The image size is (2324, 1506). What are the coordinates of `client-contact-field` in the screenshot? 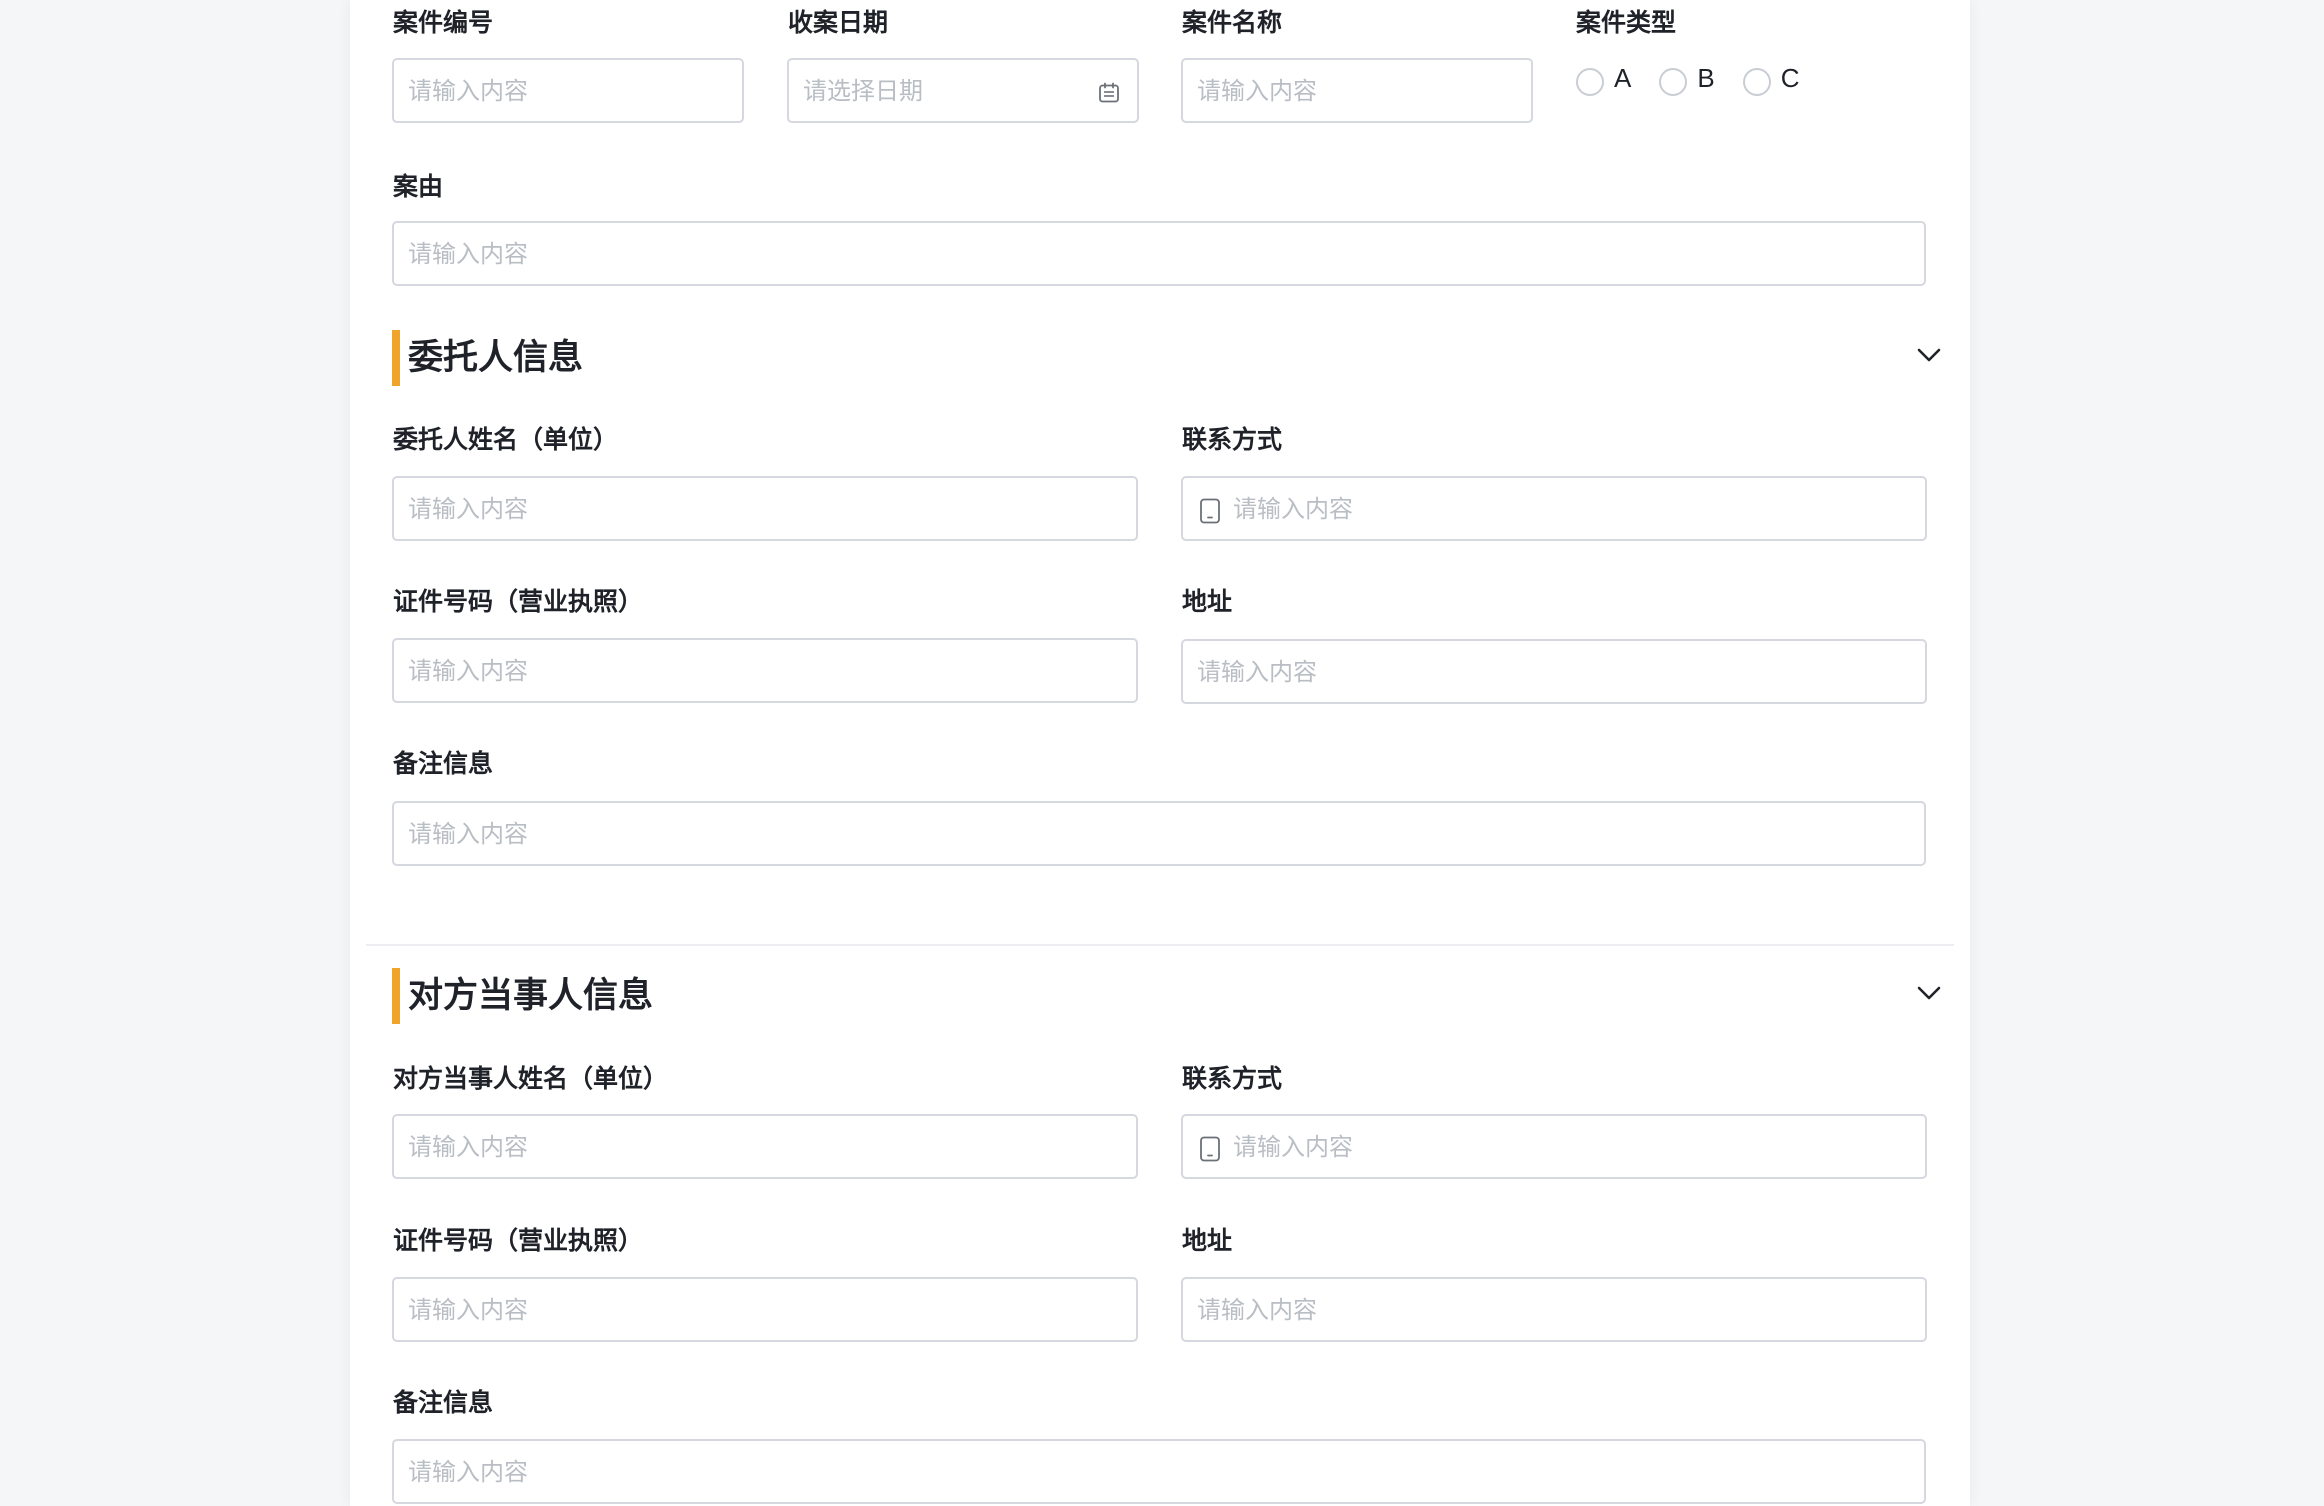 It's located at (1554, 508).